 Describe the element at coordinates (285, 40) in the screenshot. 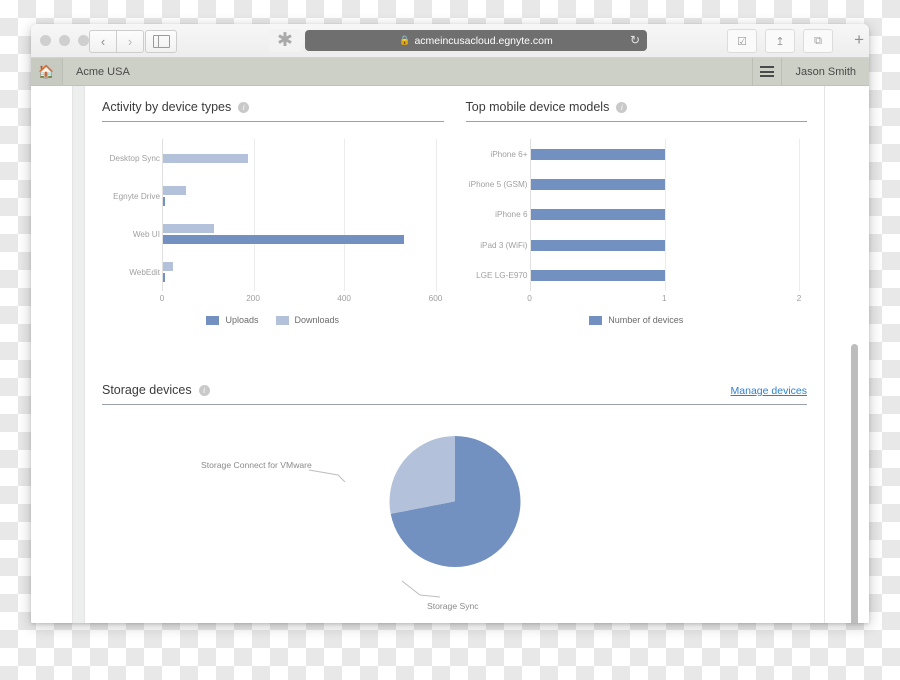

I see `extension-button: ✱` at that location.